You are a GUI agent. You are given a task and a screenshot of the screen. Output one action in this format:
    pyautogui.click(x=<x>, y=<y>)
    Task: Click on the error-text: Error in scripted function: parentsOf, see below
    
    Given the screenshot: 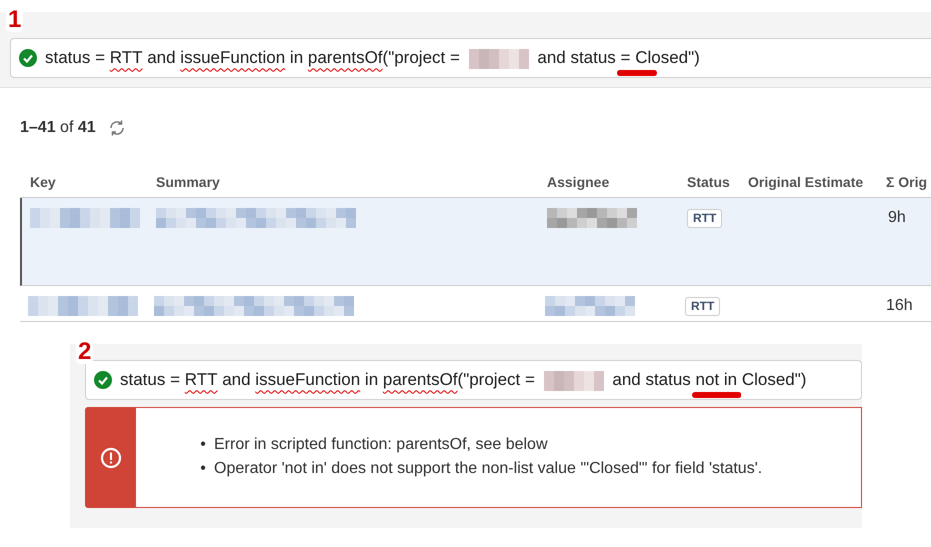 What is the action you would take?
    pyautogui.click(x=381, y=445)
    